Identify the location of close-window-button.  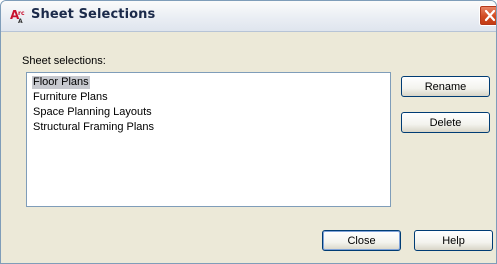
(487, 15).